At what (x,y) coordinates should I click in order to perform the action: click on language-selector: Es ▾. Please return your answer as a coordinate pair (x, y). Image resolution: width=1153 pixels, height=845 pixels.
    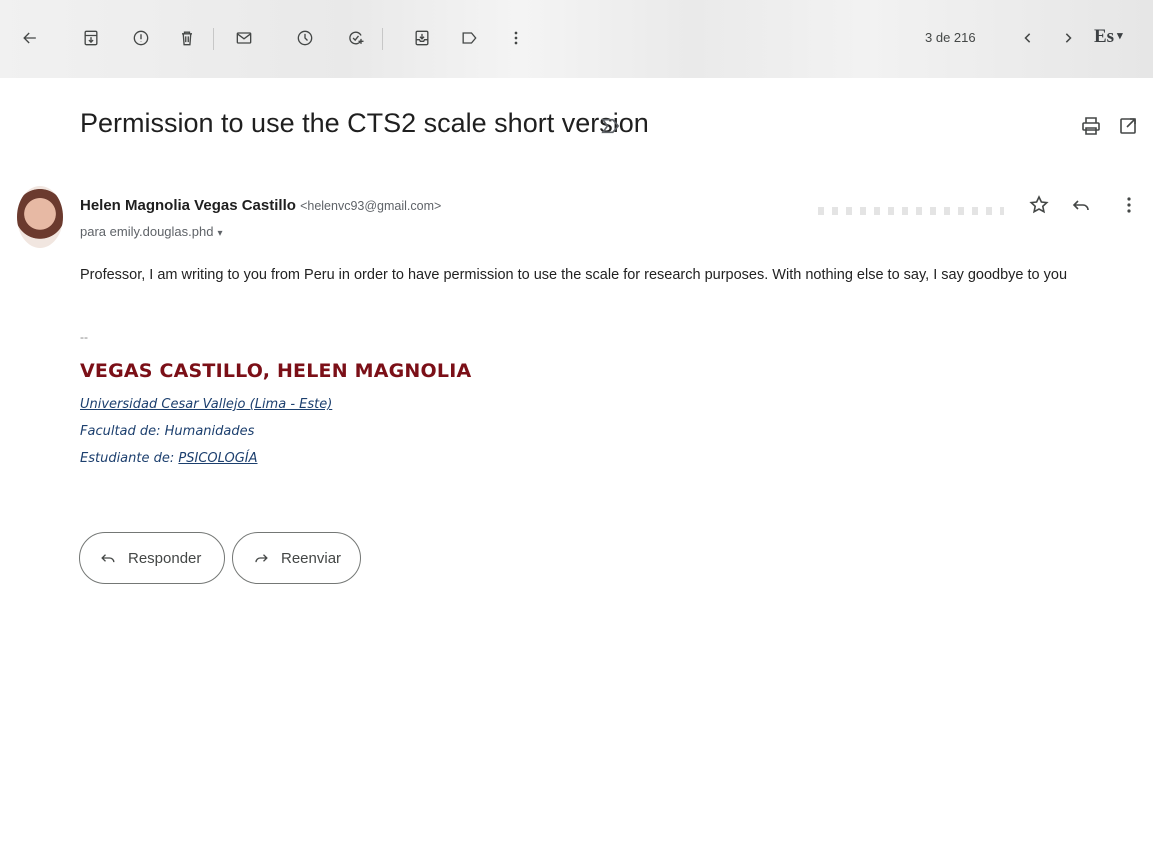
    Looking at the image, I should click on (1108, 37).